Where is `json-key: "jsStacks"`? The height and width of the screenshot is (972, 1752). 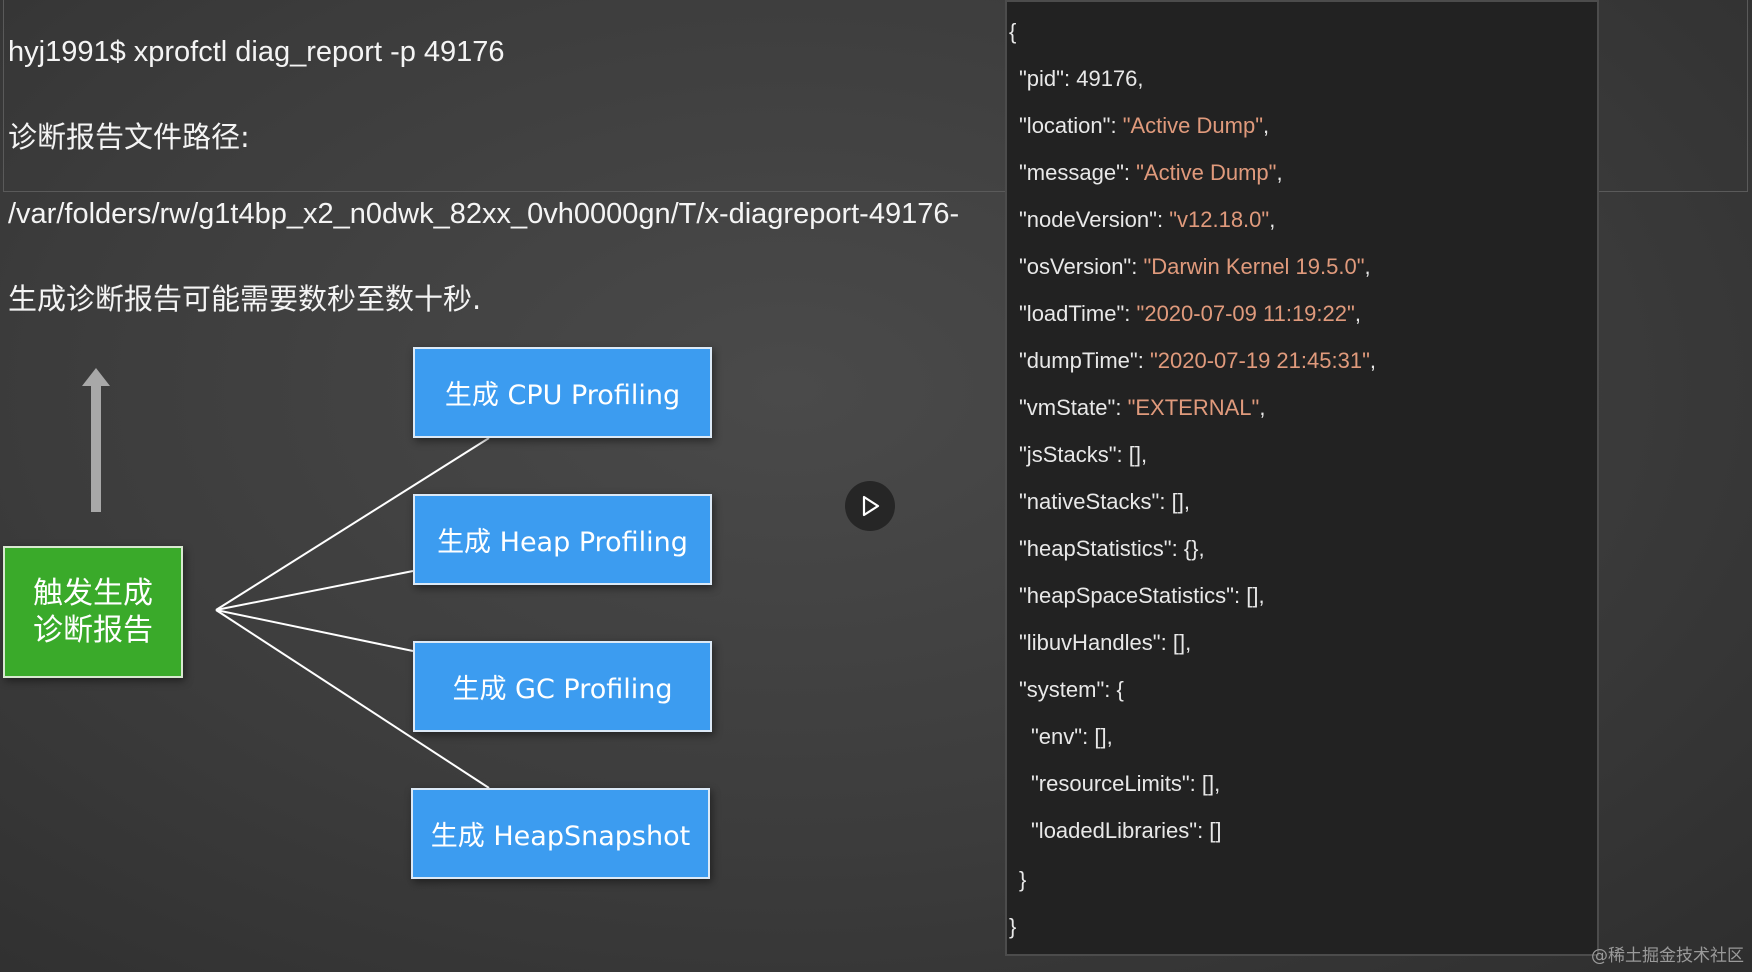 json-key: "jsStacks" is located at coordinates (1068, 454).